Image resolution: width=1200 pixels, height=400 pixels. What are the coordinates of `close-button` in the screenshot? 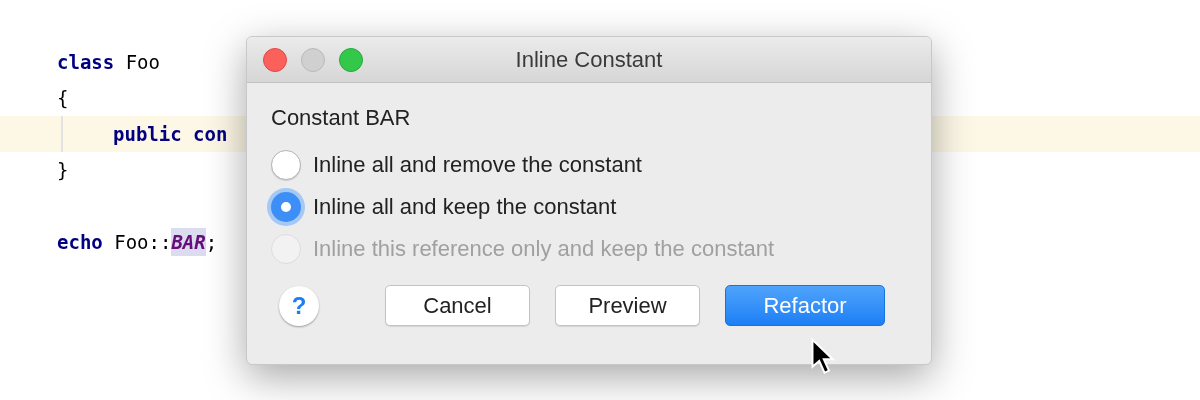 It's located at (275, 59).